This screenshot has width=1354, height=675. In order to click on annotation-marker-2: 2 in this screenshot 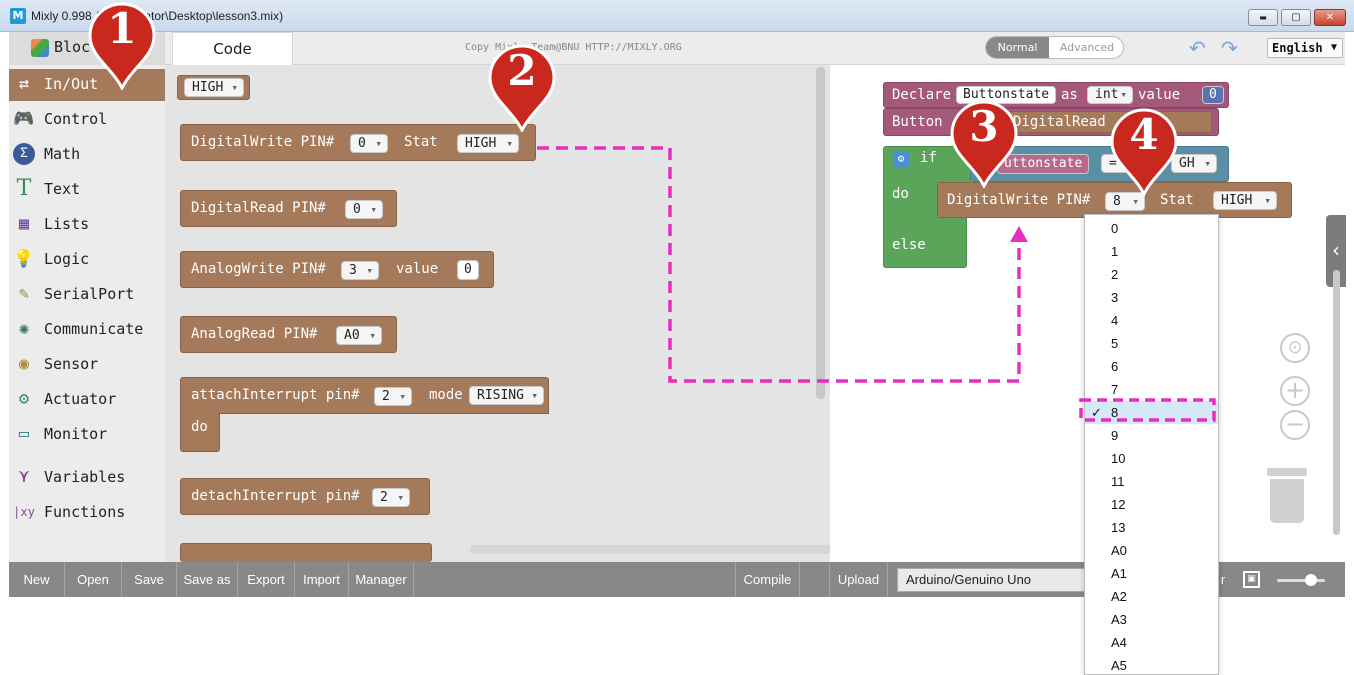, I will do `click(522, 88)`.